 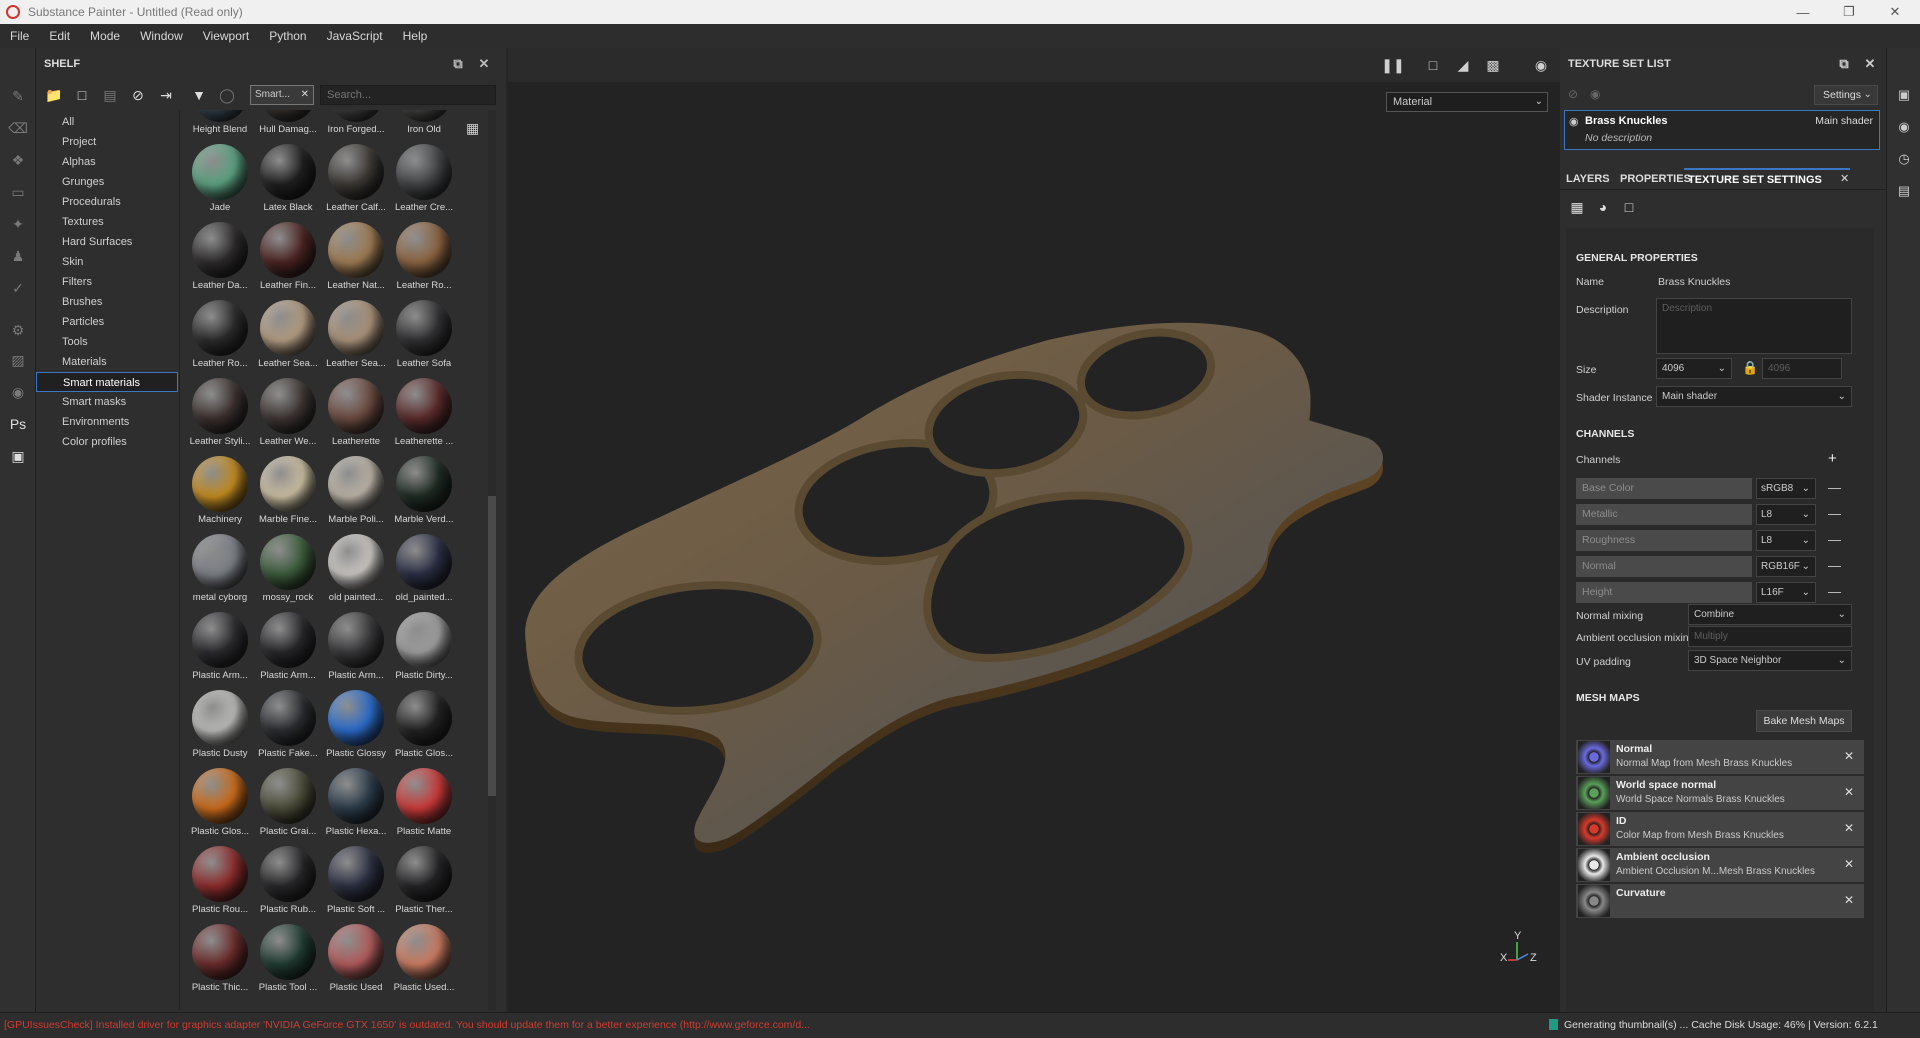 I want to click on tab-properties: PROPERTIES, so click(x=1655, y=179).